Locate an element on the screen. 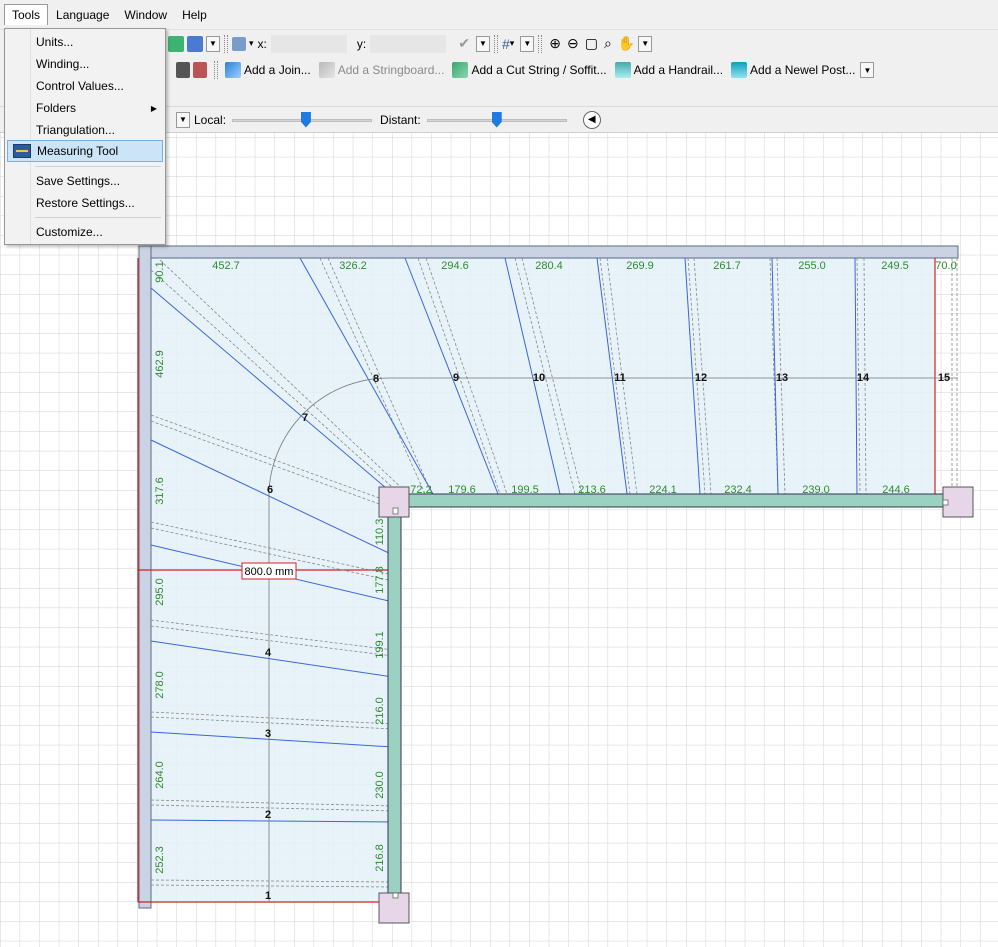  post-alt-icon is located at coordinates (200, 70).